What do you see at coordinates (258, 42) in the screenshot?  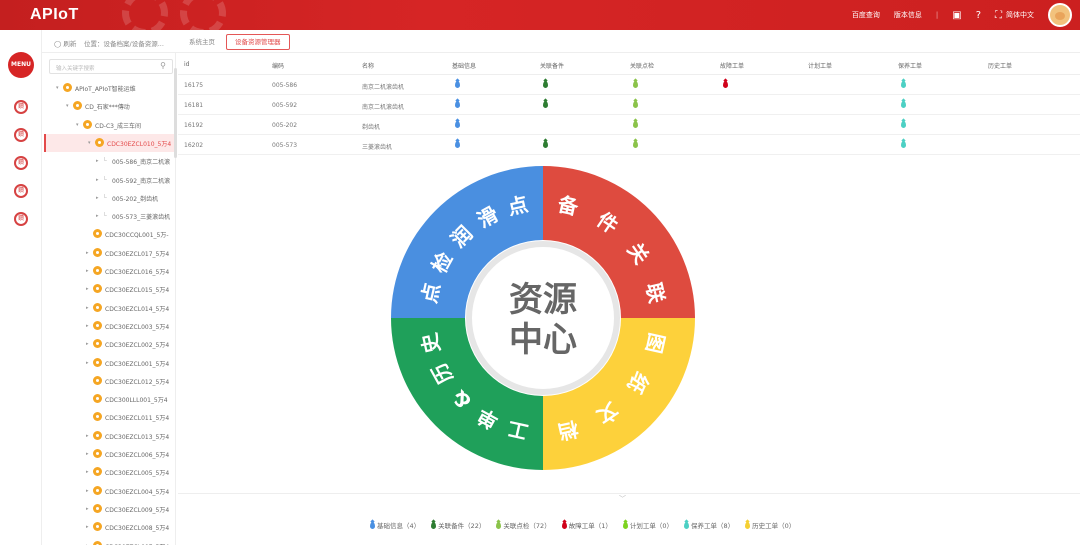 I see `tab-equipment-resource-manager: 设备资源管理器` at bounding box center [258, 42].